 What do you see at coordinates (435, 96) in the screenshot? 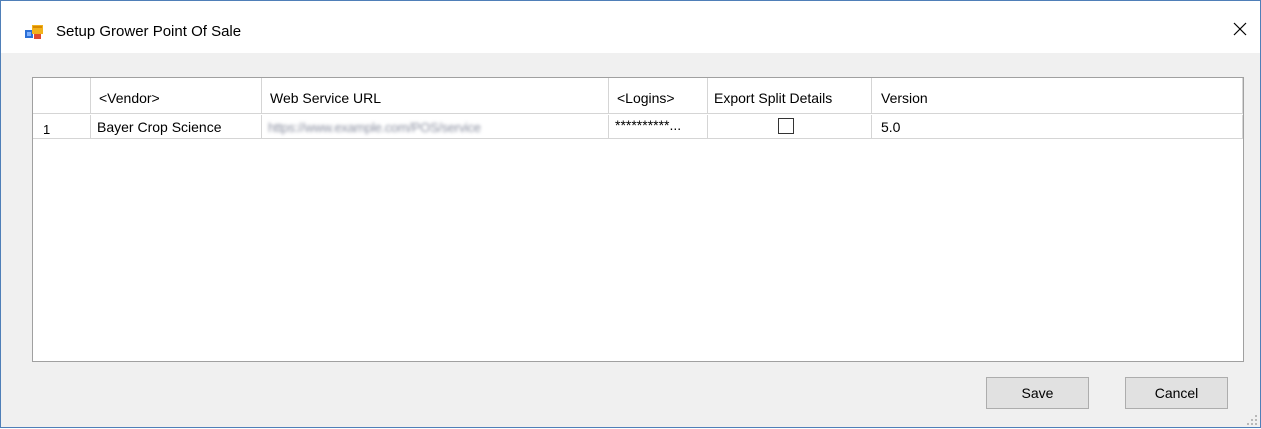
I see `column-header-web-service-url: Web Service URL` at bounding box center [435, 96].